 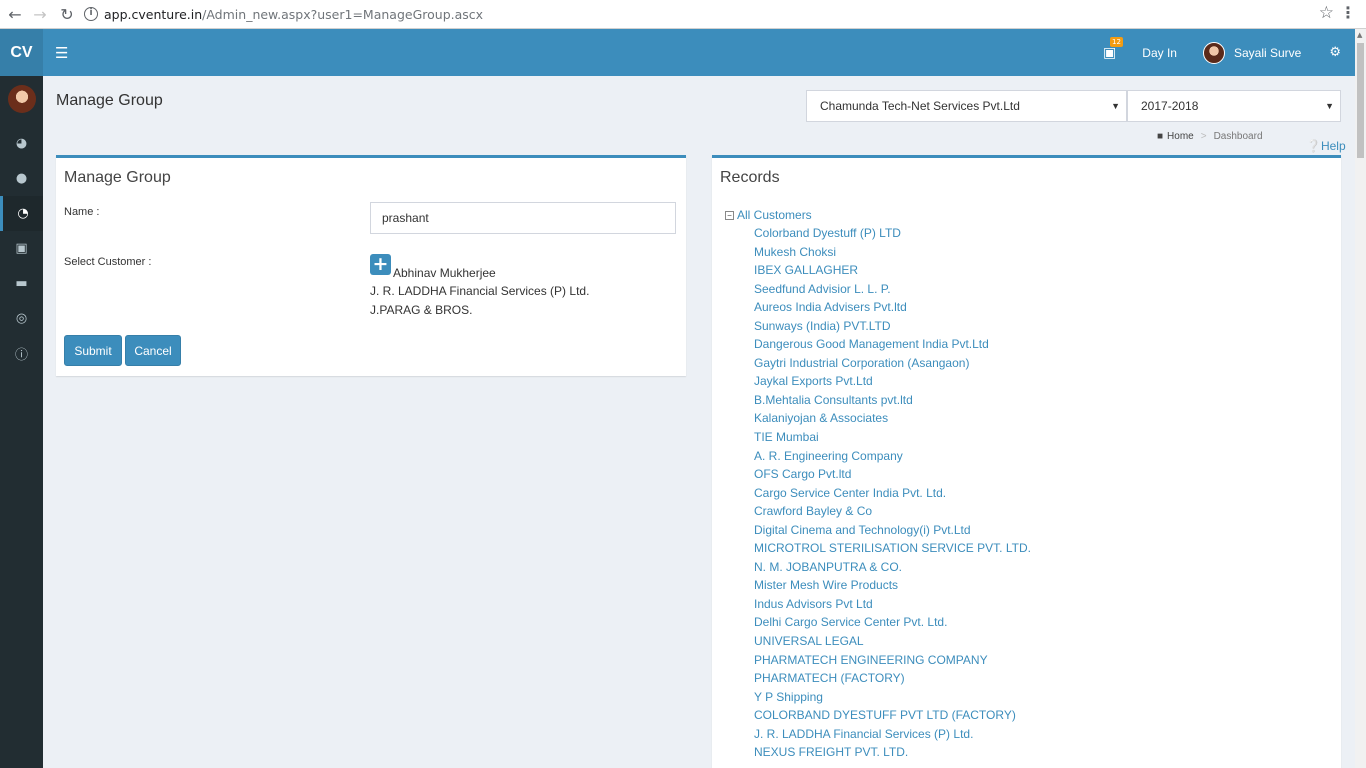 What do you see at coordinates (21, 422) in the screenshot?
I see `sidebar: ◕ ● ◔ ▣ ▬ ◎ ⓘ` at bounding box center [21, 422].